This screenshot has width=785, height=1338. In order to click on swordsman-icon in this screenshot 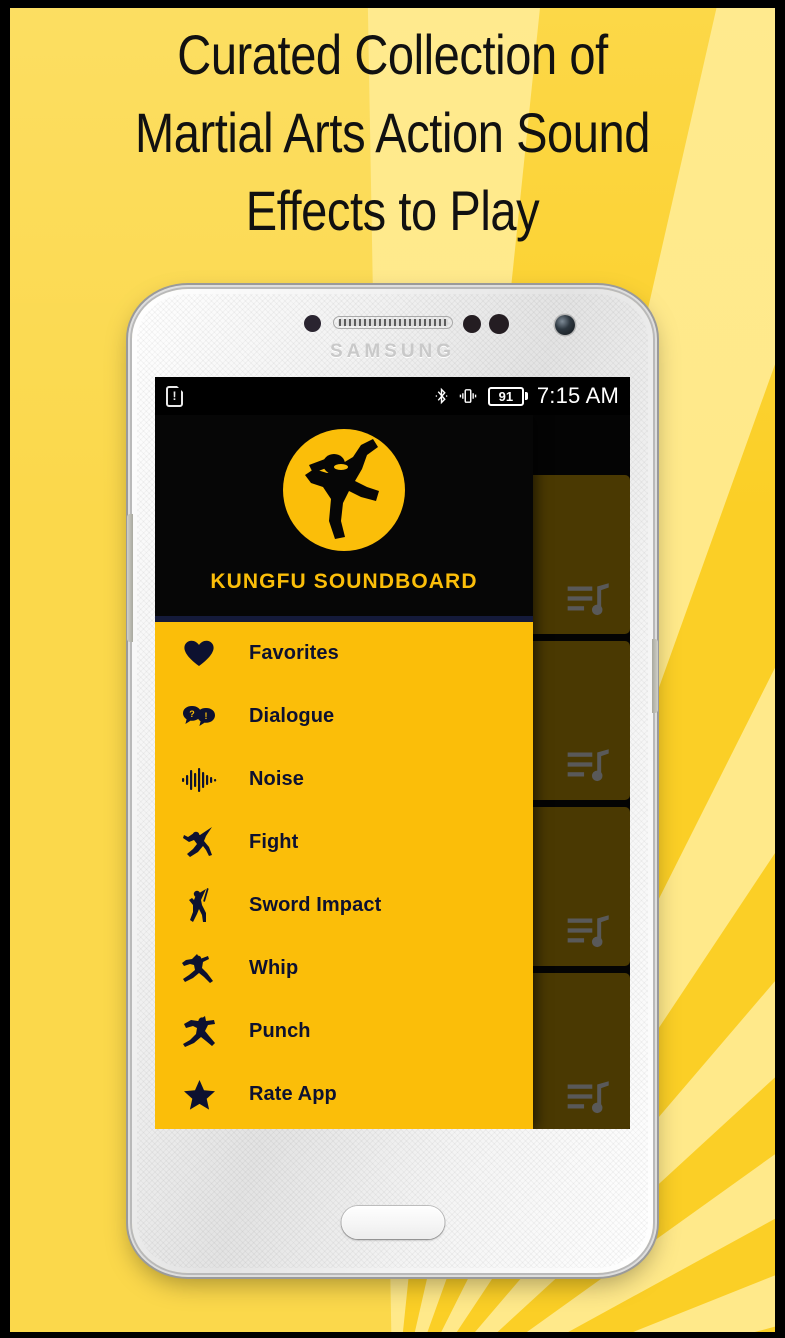, I will do `click(199, 906)`.